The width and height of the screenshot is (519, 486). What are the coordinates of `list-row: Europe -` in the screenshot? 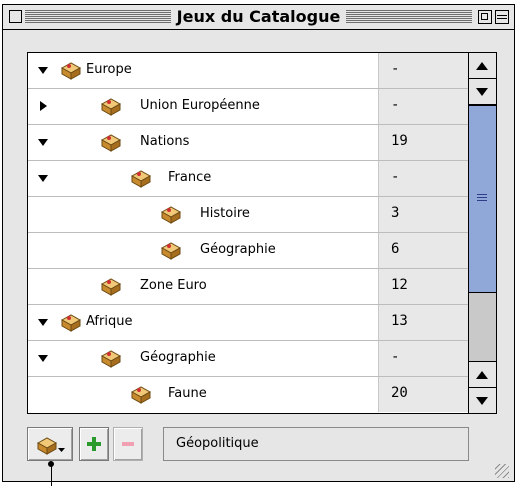 It's located at (248, 71).